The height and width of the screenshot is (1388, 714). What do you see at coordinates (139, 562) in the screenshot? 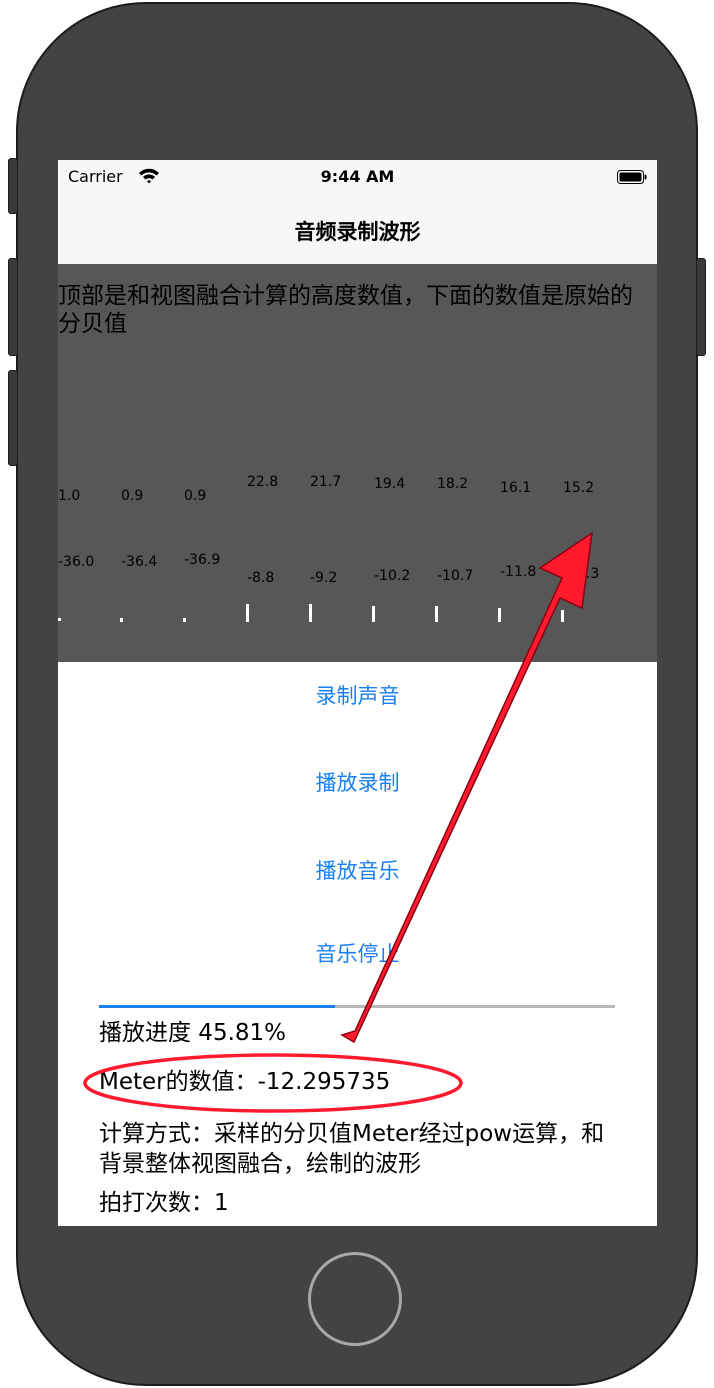
I see `waveform-decibel-value: -36.4` at bounding box center [139, 562].